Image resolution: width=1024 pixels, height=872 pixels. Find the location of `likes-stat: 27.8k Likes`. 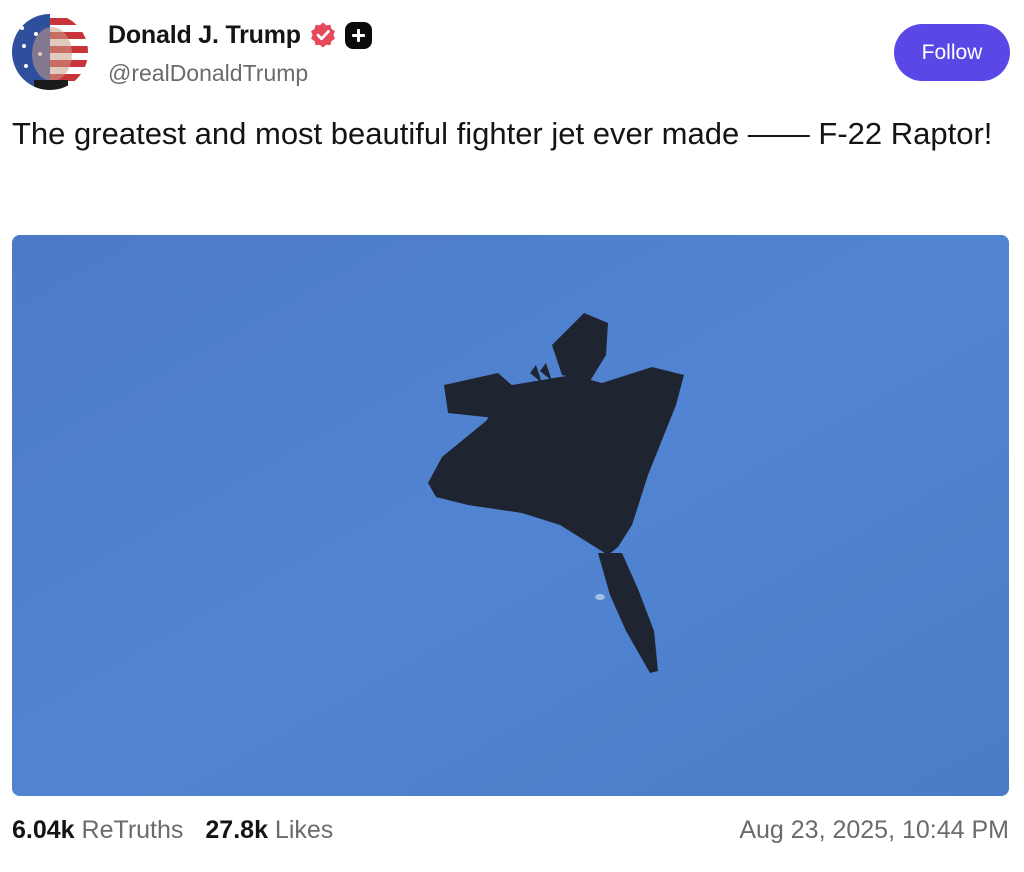

likes-stat: 27.8k Likes is located at coordinates (269, 830).